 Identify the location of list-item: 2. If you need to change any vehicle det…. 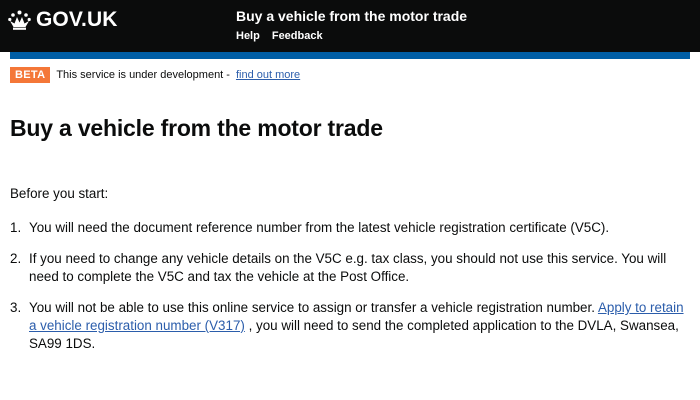
(351, 268).